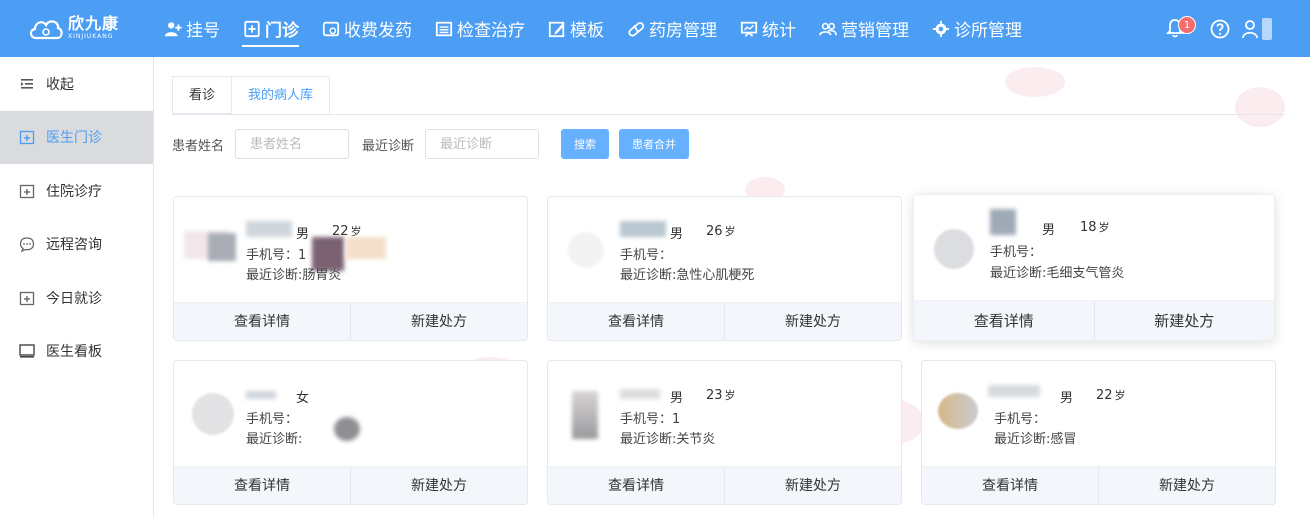 This screenshot has width=1310, height=517. What do you see at coordinates (671, 28) in the screenshot?
I see `nav-pharmacy: 药房管理` at bounding box center [671, 28].